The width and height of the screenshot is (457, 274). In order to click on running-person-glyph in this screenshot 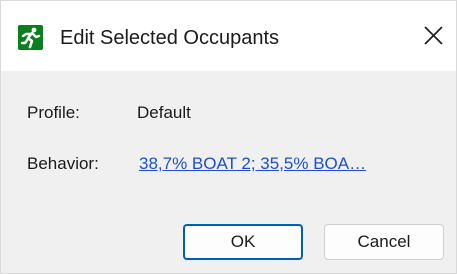, I will do `click(30, 38)`.